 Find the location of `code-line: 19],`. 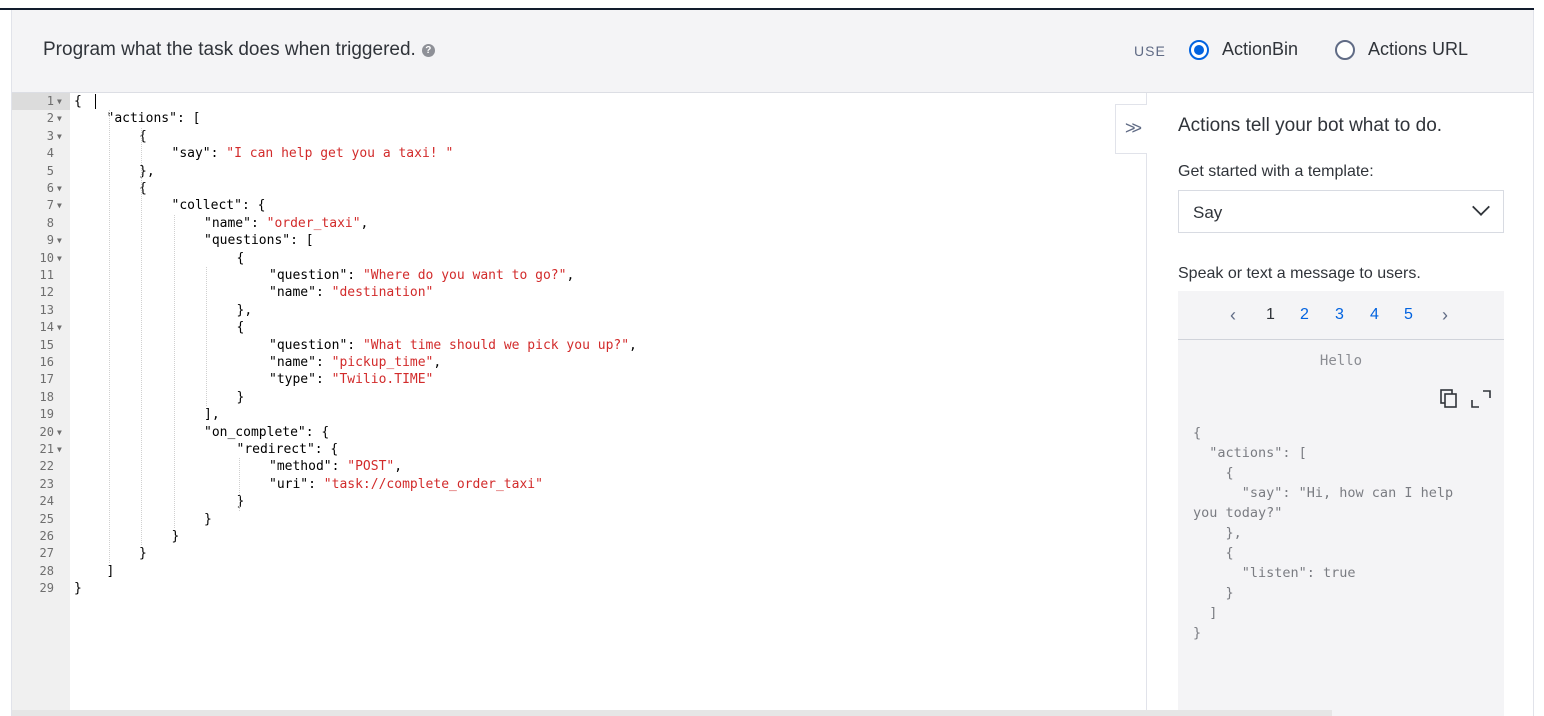

code-line: 19], is located at coordinates (579, 414).